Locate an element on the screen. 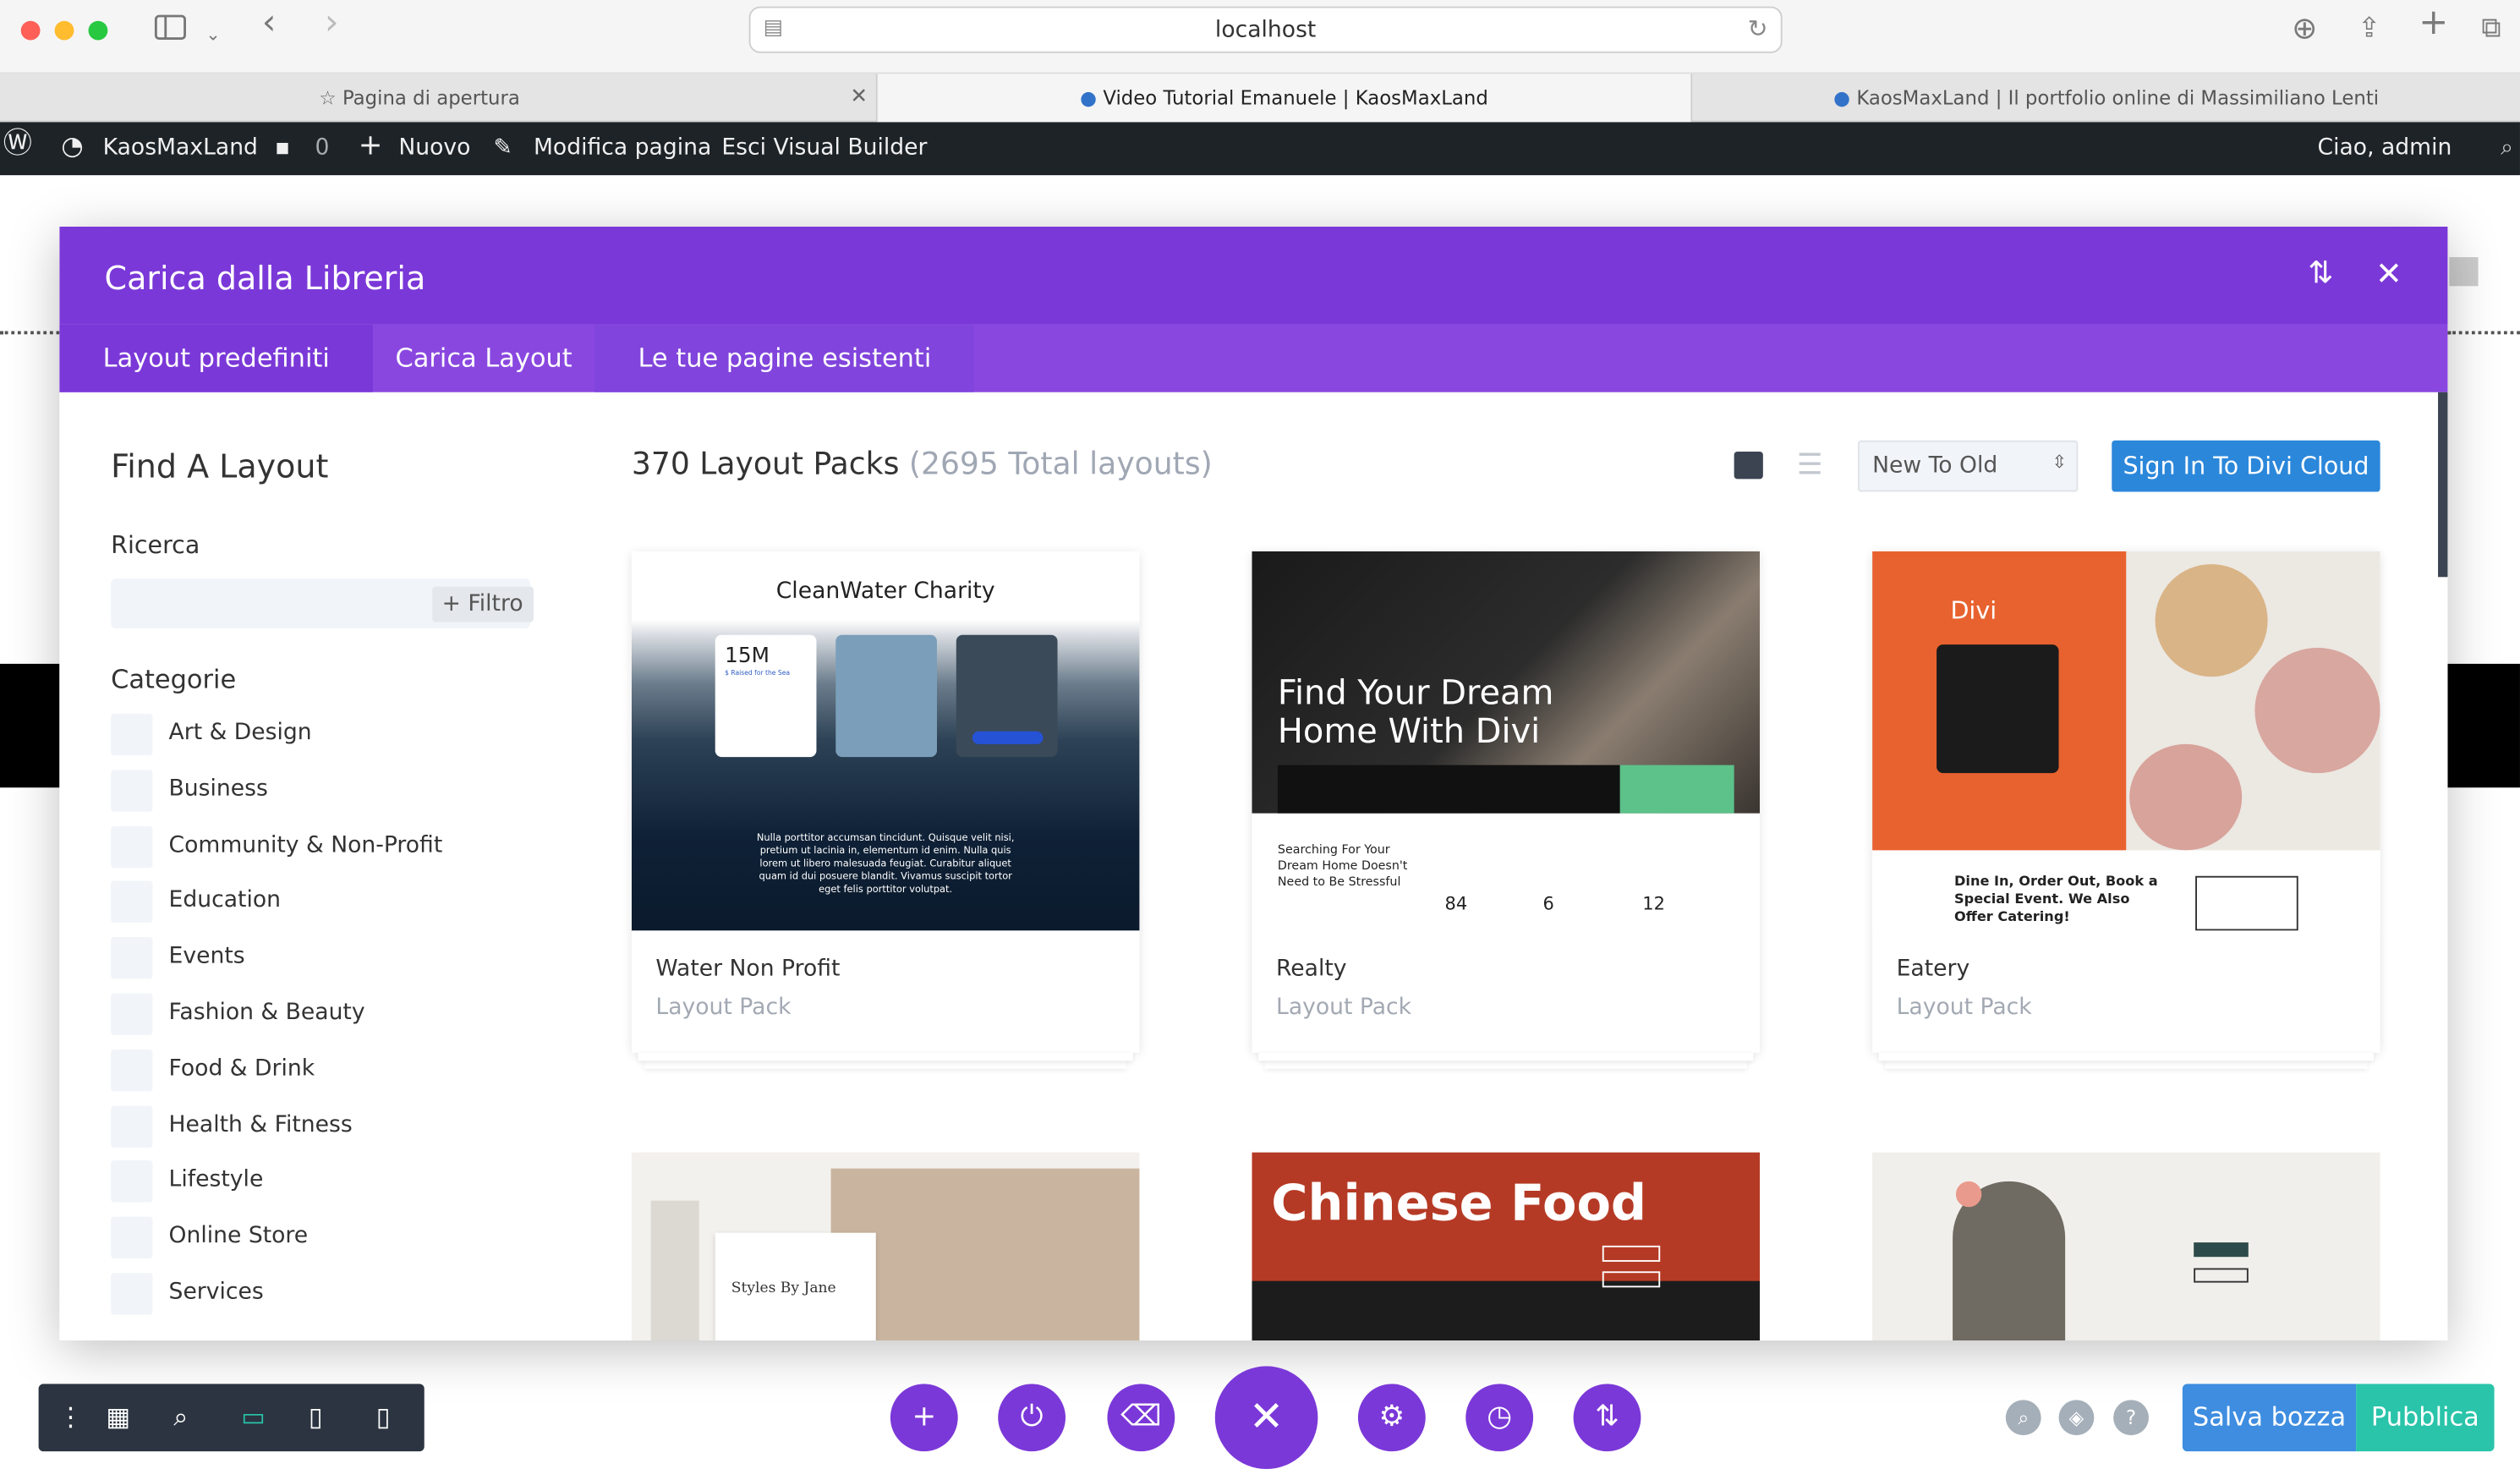  close-tab-icon: ✕ is located at coordinates (859, 97).